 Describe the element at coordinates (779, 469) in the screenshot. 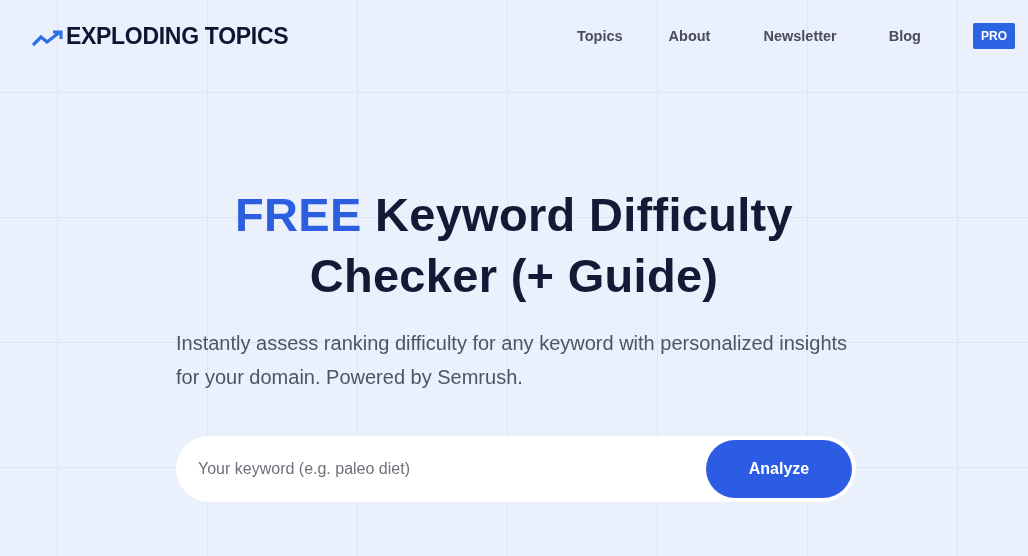

I see `analyze-button: Analyze` at that location.